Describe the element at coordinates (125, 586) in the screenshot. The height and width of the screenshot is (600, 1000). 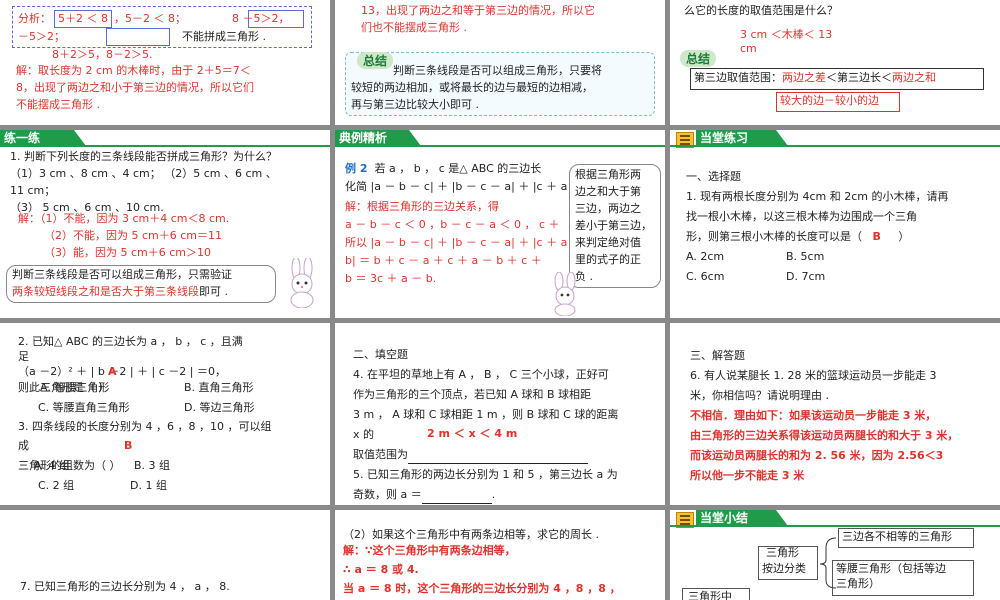
I see `question-7: 7. 已知三角形的三边长分别为 4 ， a ， 8.` at that location.